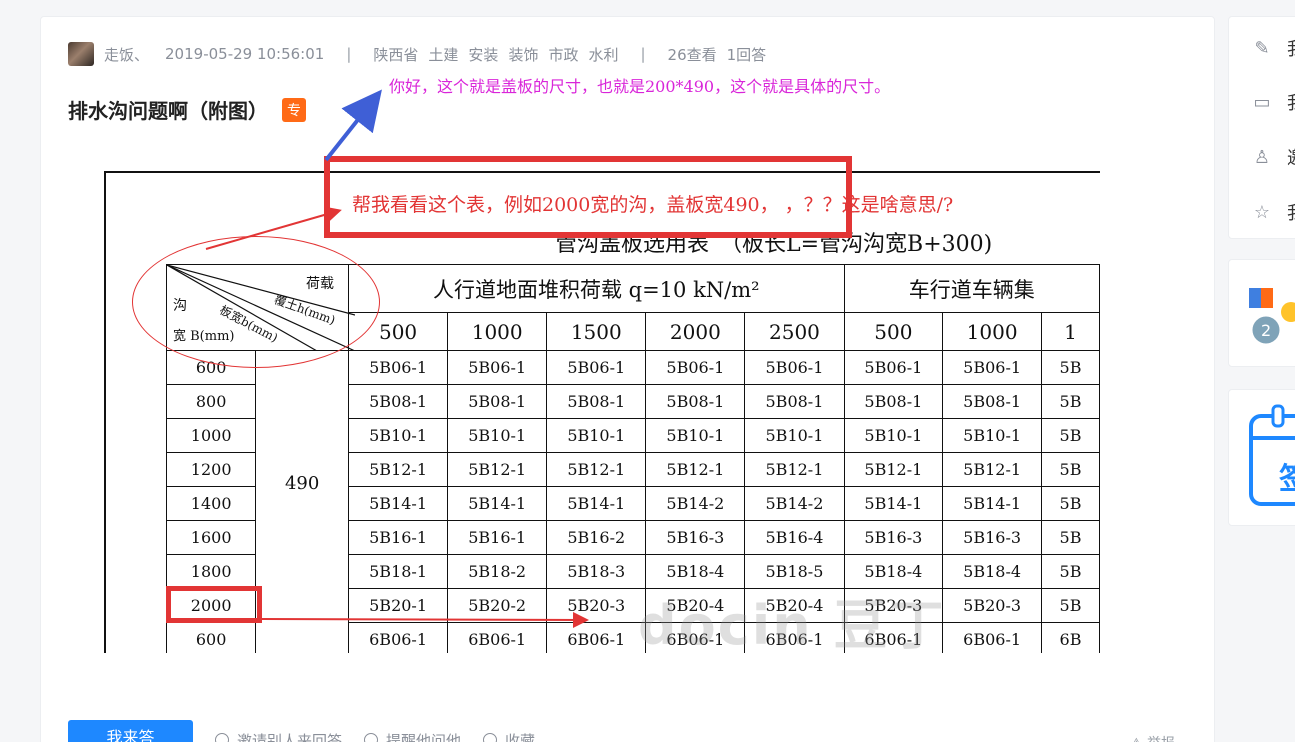  Describe the element at coordinates (1262, 157) in the screenshot. I see `user-add-icon: ♙` at that location.